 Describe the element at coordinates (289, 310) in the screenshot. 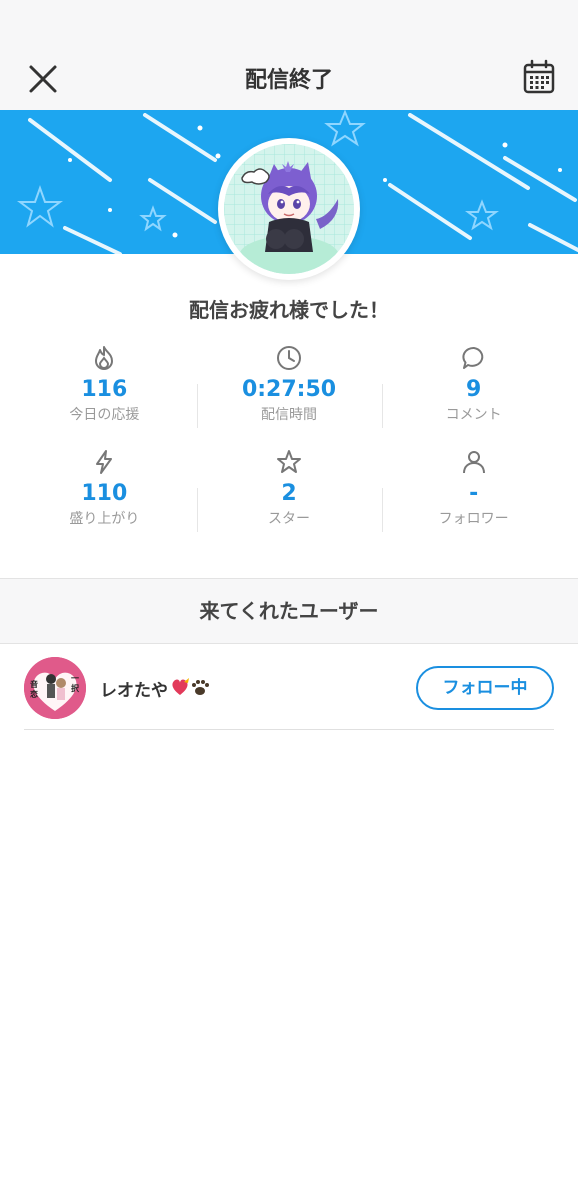

I see `thanks-message: 配信お疲れ様でした！` at that location.